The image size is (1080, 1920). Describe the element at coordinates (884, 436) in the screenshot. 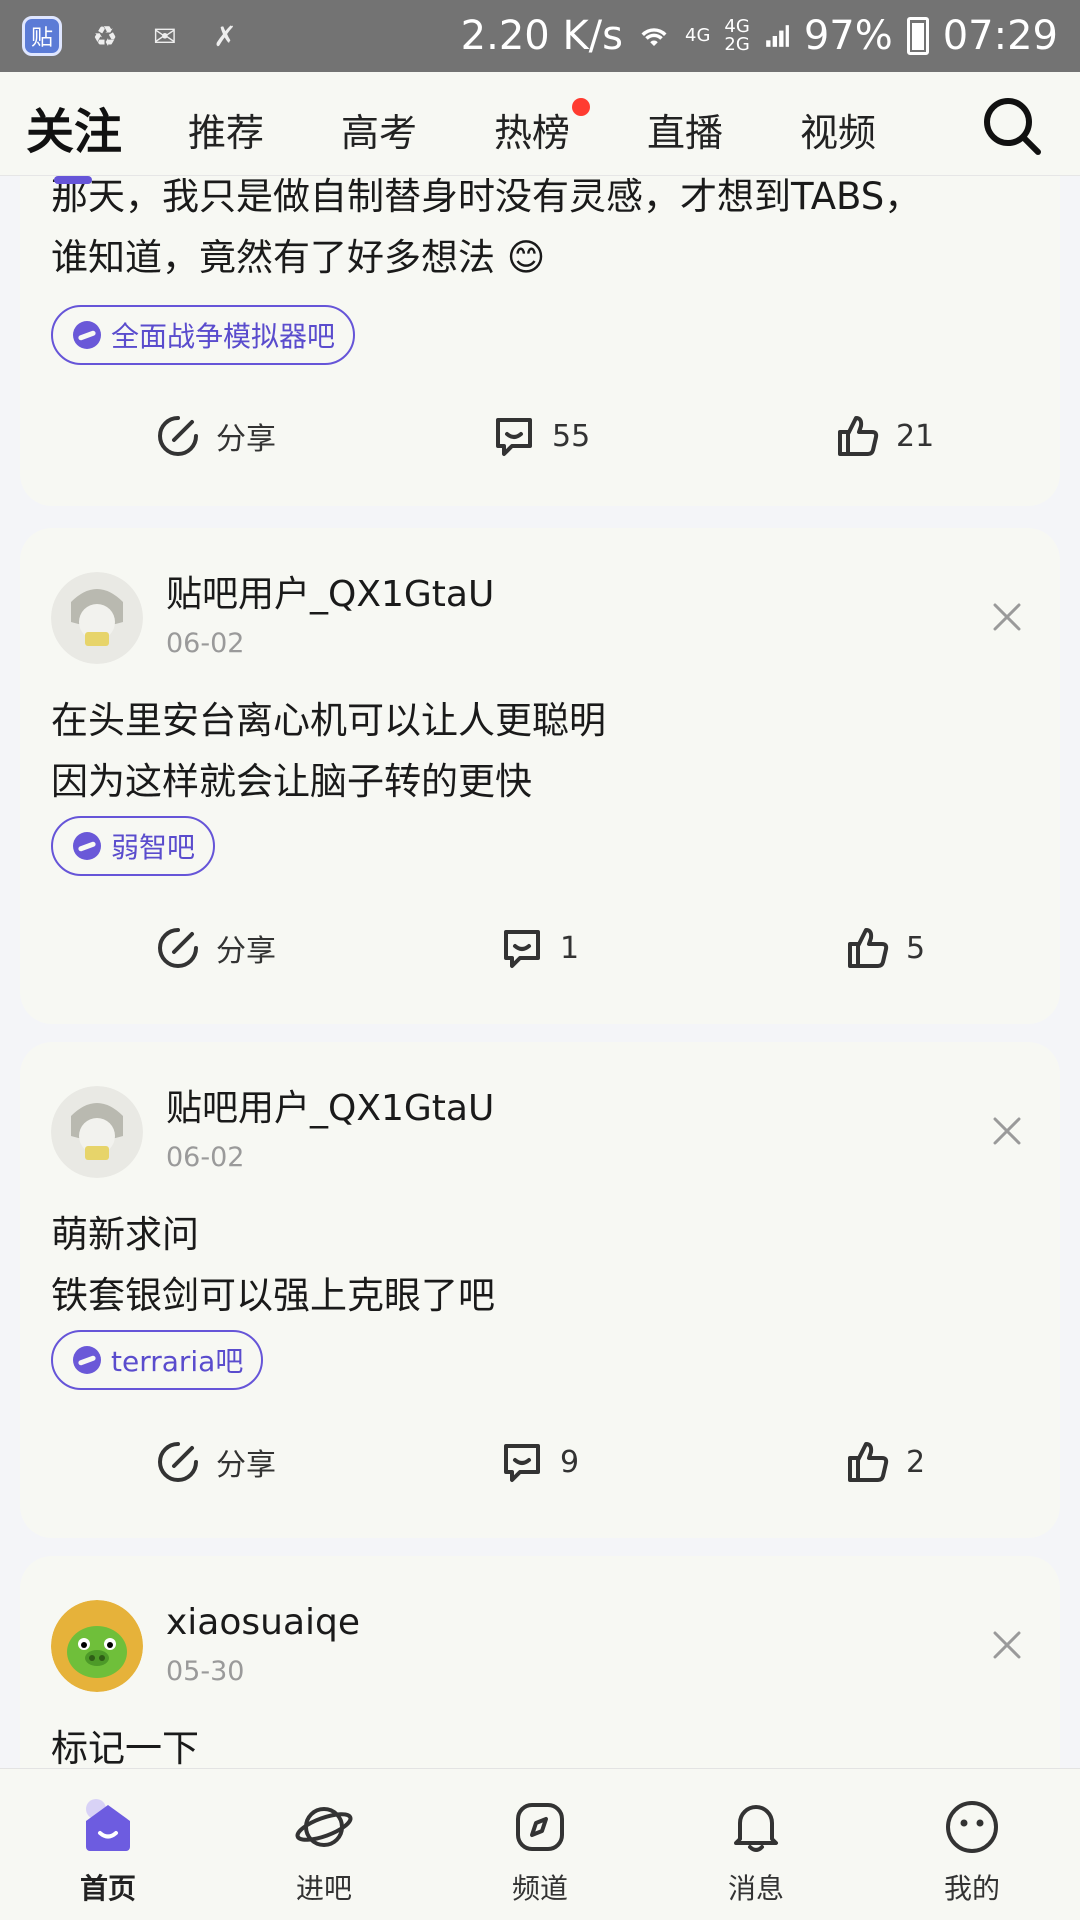

I see `like-button: 21` at that location.